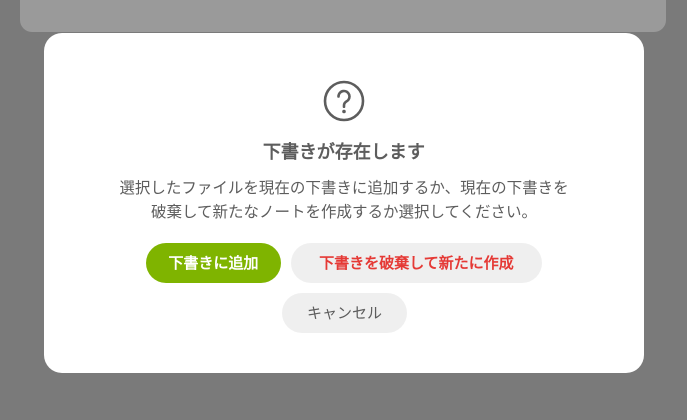 The height and width of the screenshot is (420, 687). I want to click on question-circle-icon, so click(344, 101).